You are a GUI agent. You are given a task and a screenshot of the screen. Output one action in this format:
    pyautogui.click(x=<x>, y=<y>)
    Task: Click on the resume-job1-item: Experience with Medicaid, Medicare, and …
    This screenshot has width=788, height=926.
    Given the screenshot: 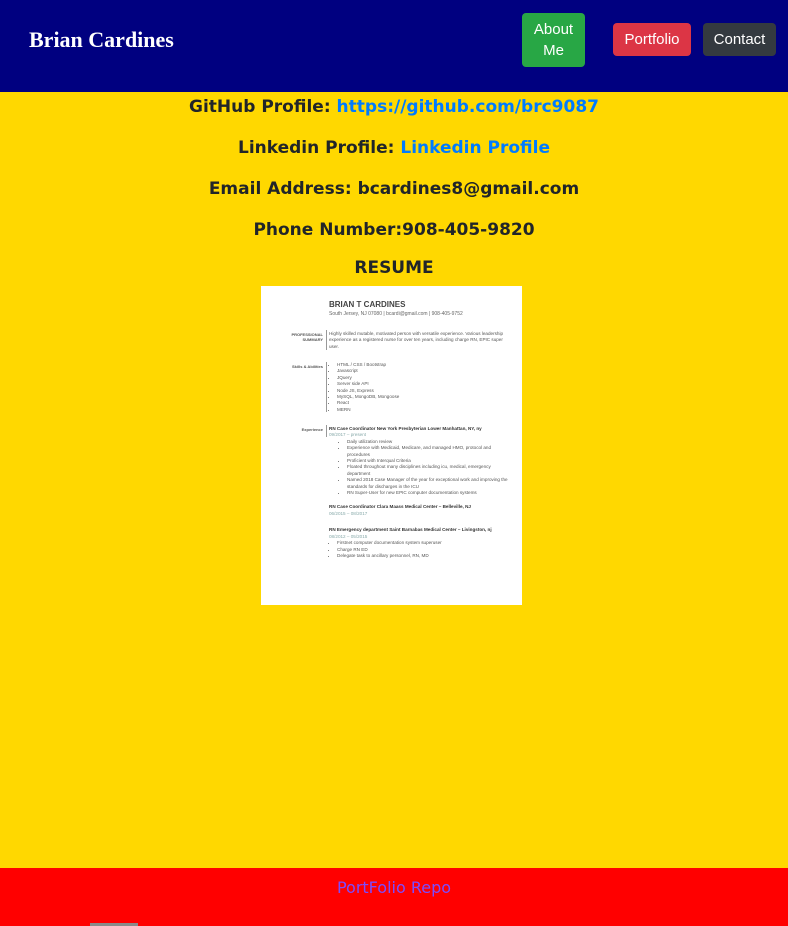 What is the action you would take?
    pyautogui.click(x=428, y=451)
    